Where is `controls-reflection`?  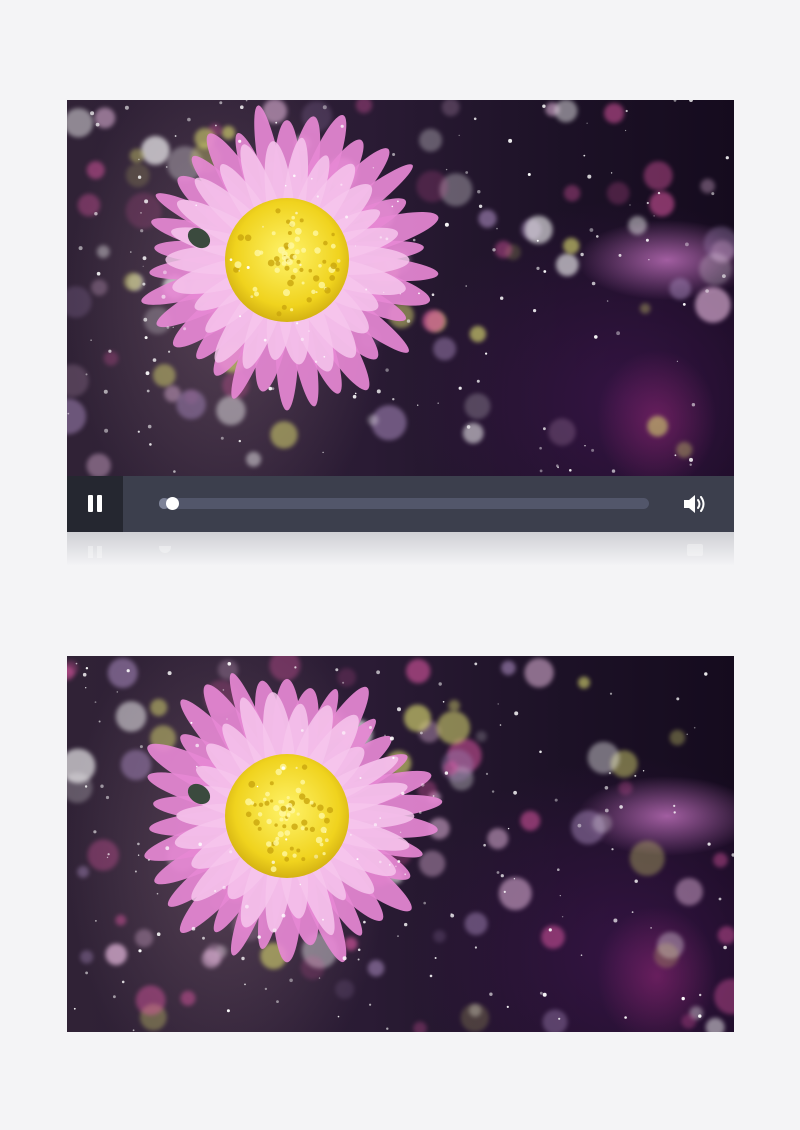
controls-reflection is located at coordinates (400, 549).